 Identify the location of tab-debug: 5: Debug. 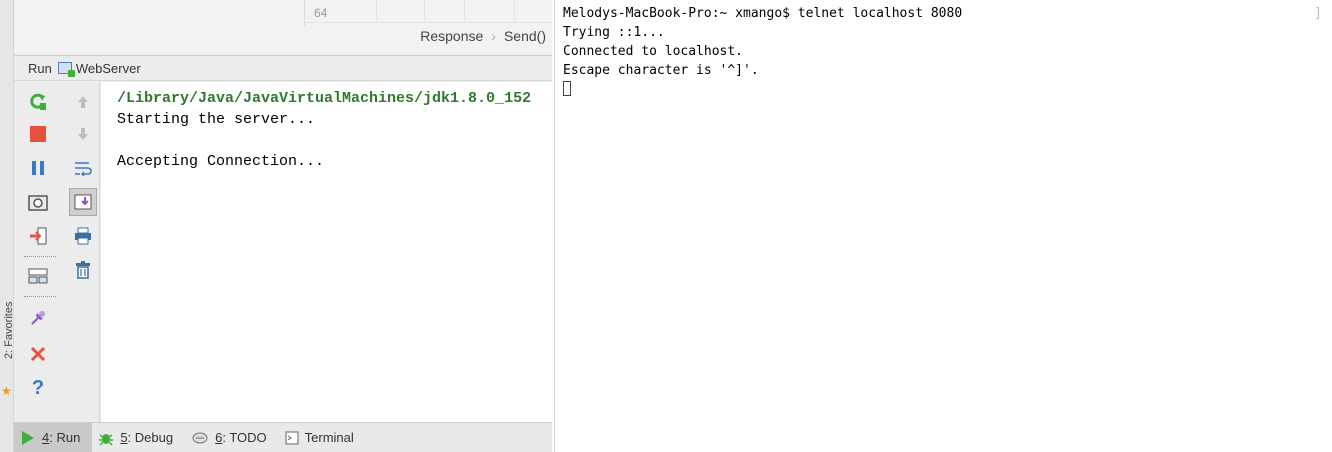
(138, 437).